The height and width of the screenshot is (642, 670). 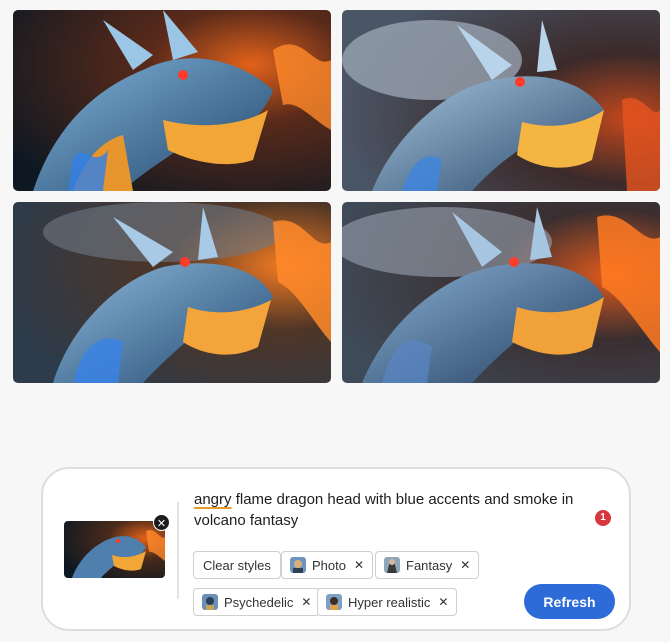 I want to click on clear-styles-button: Clear styles, so click(x=237, y=565).